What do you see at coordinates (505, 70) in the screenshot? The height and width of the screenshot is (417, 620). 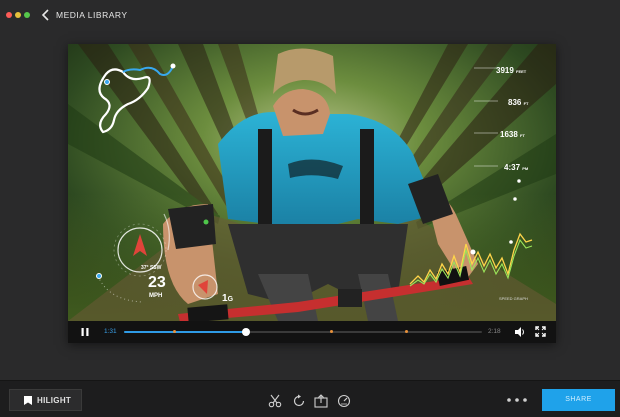 I see `stat-elevation-value: 3919` at bounding box center [505, 70].